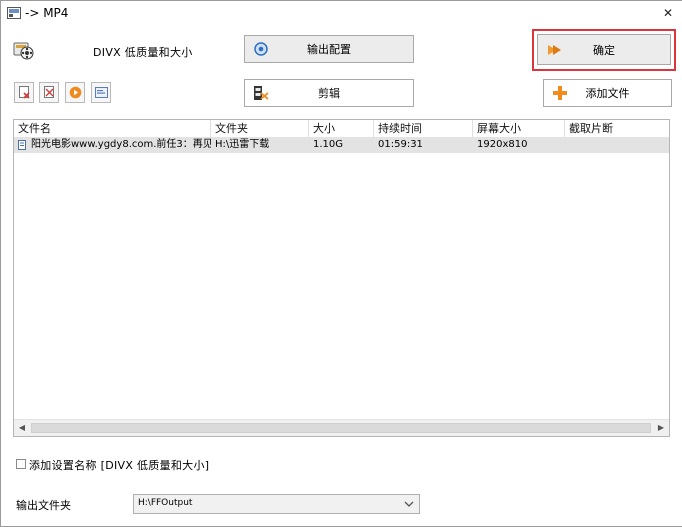 The width and height of the screenshot is (682, 527). What do you see at coordinates (21, 464) in the screenshot?
I see `add-setting-name-checkbox` at bounding box center [21, 464].